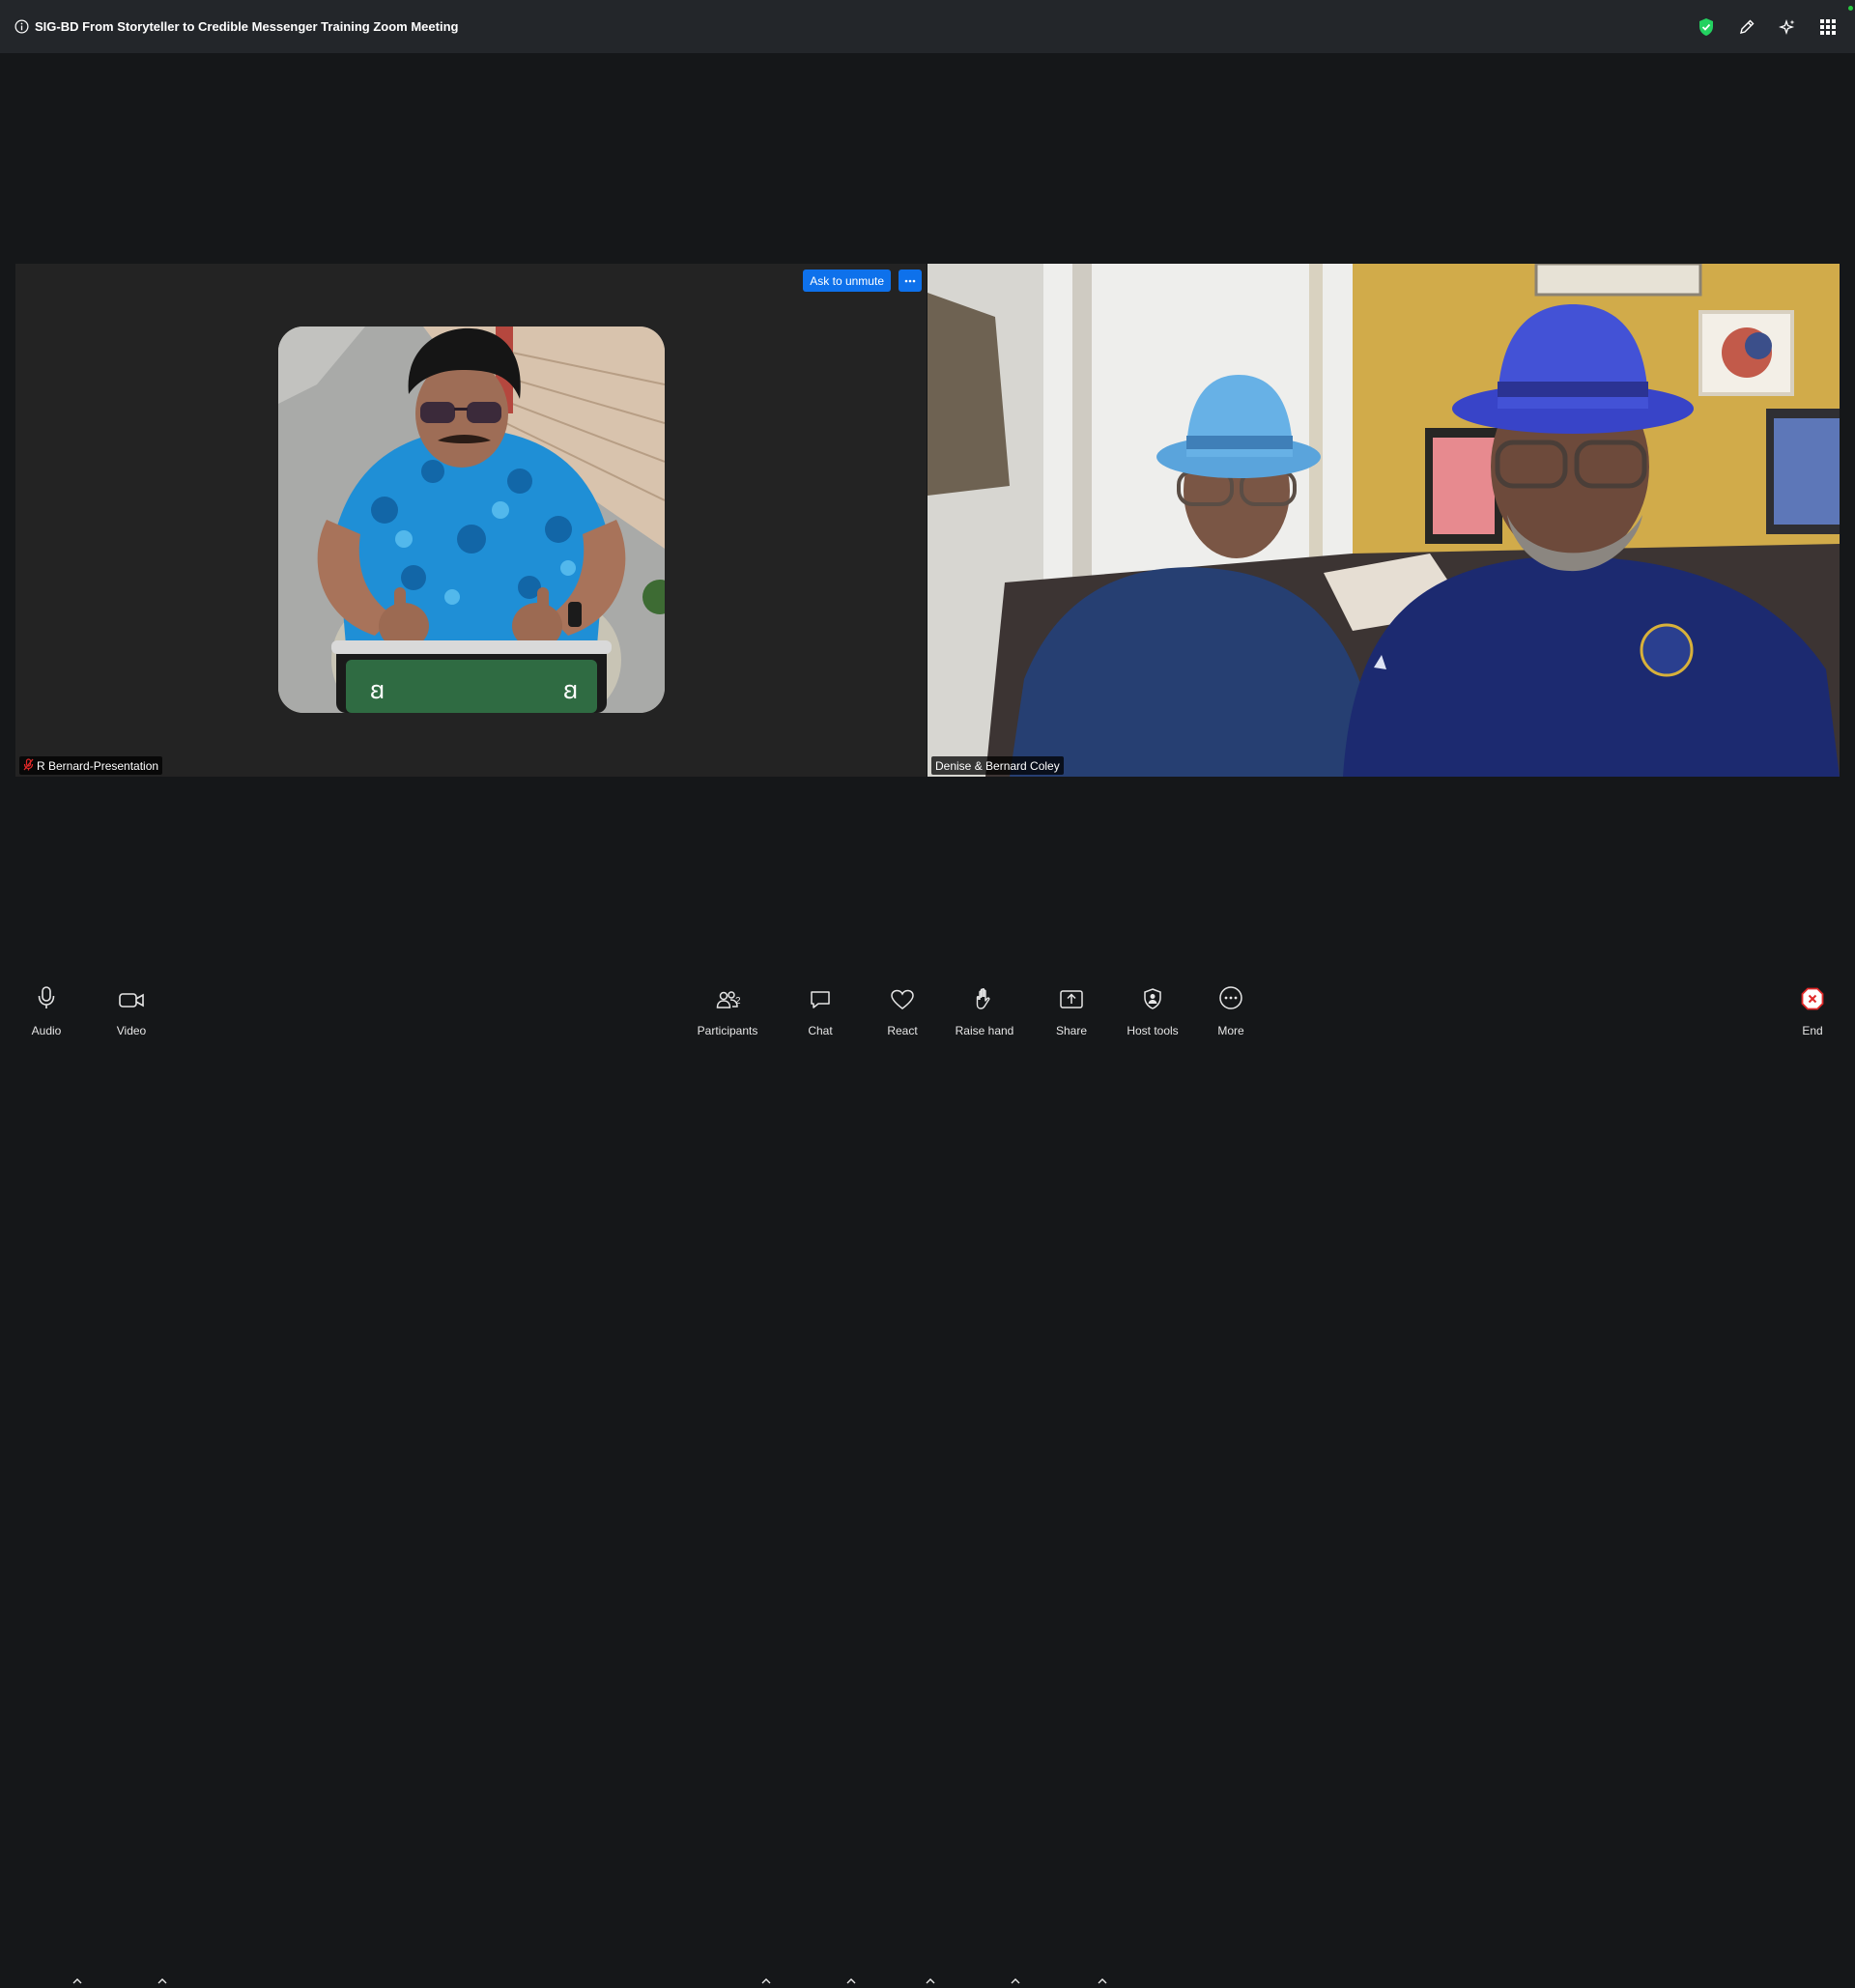 The image size is (1855, 1988). Describe the element at coordinates (1103, 1981) in the screenshot. I see `share-options-chevron-up-icon` at that location.